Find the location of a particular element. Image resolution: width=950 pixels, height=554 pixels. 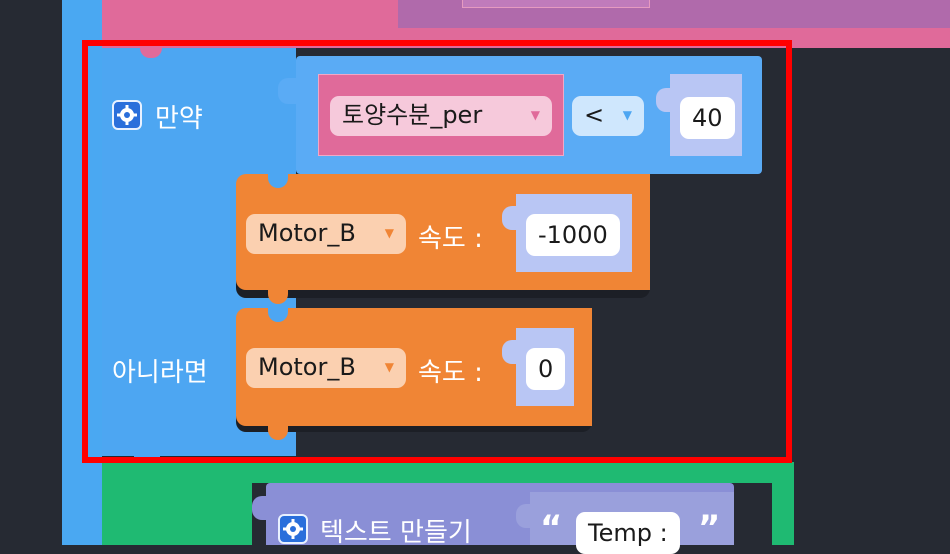

text-create-block-tab is located at coordinates (261, 508).